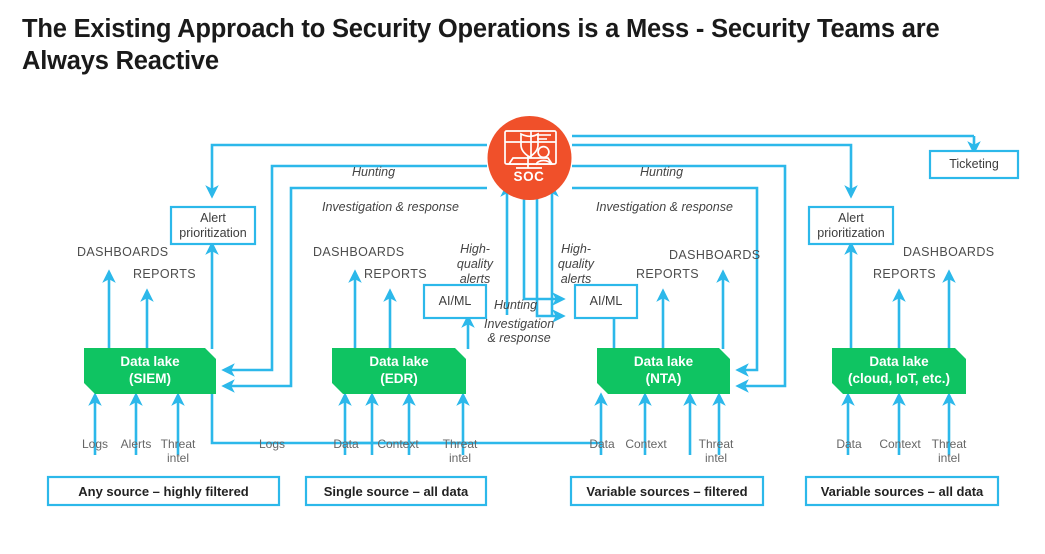 The width and height of the screenshot is (1045, 554). What do you see at coordinates (395, 274) in the screenshot?
I see `edr-reports-label: REPORTS` at bounding box center [395, 274].